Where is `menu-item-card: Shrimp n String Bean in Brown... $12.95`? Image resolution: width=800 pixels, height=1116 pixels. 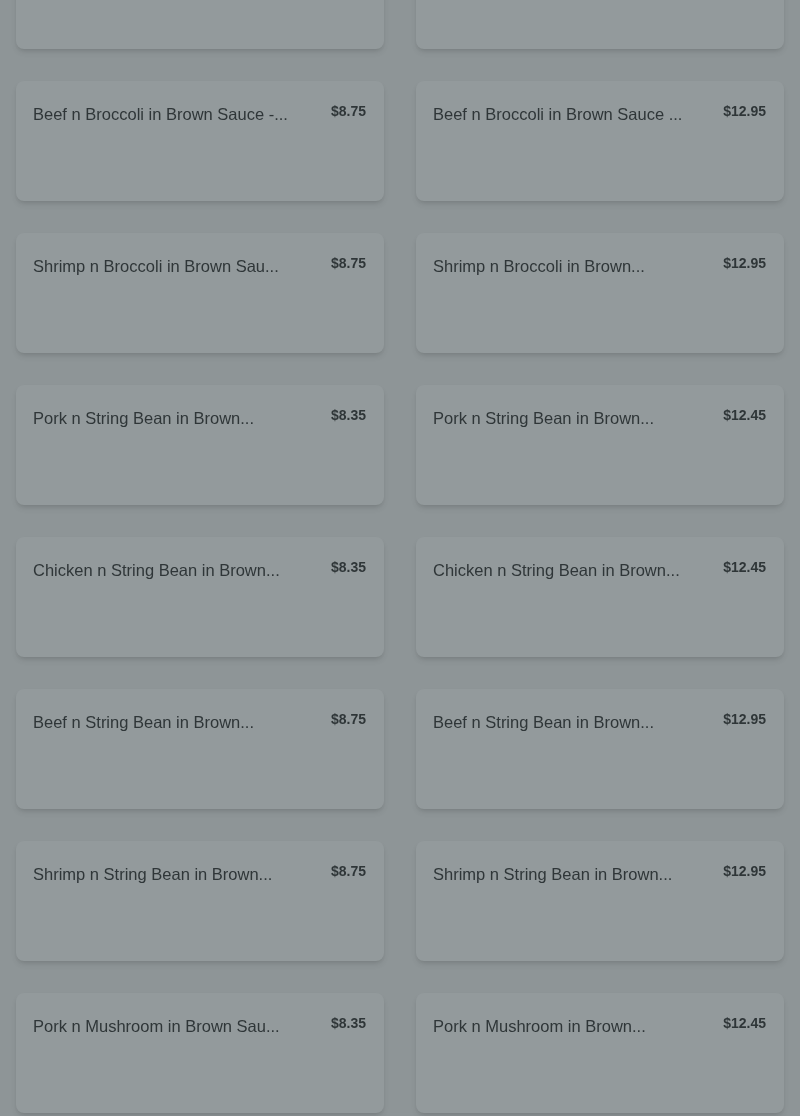
menu-item-card: Shrimp n String Bean in Brown... $12.95 is located at coordinates (600, 901).